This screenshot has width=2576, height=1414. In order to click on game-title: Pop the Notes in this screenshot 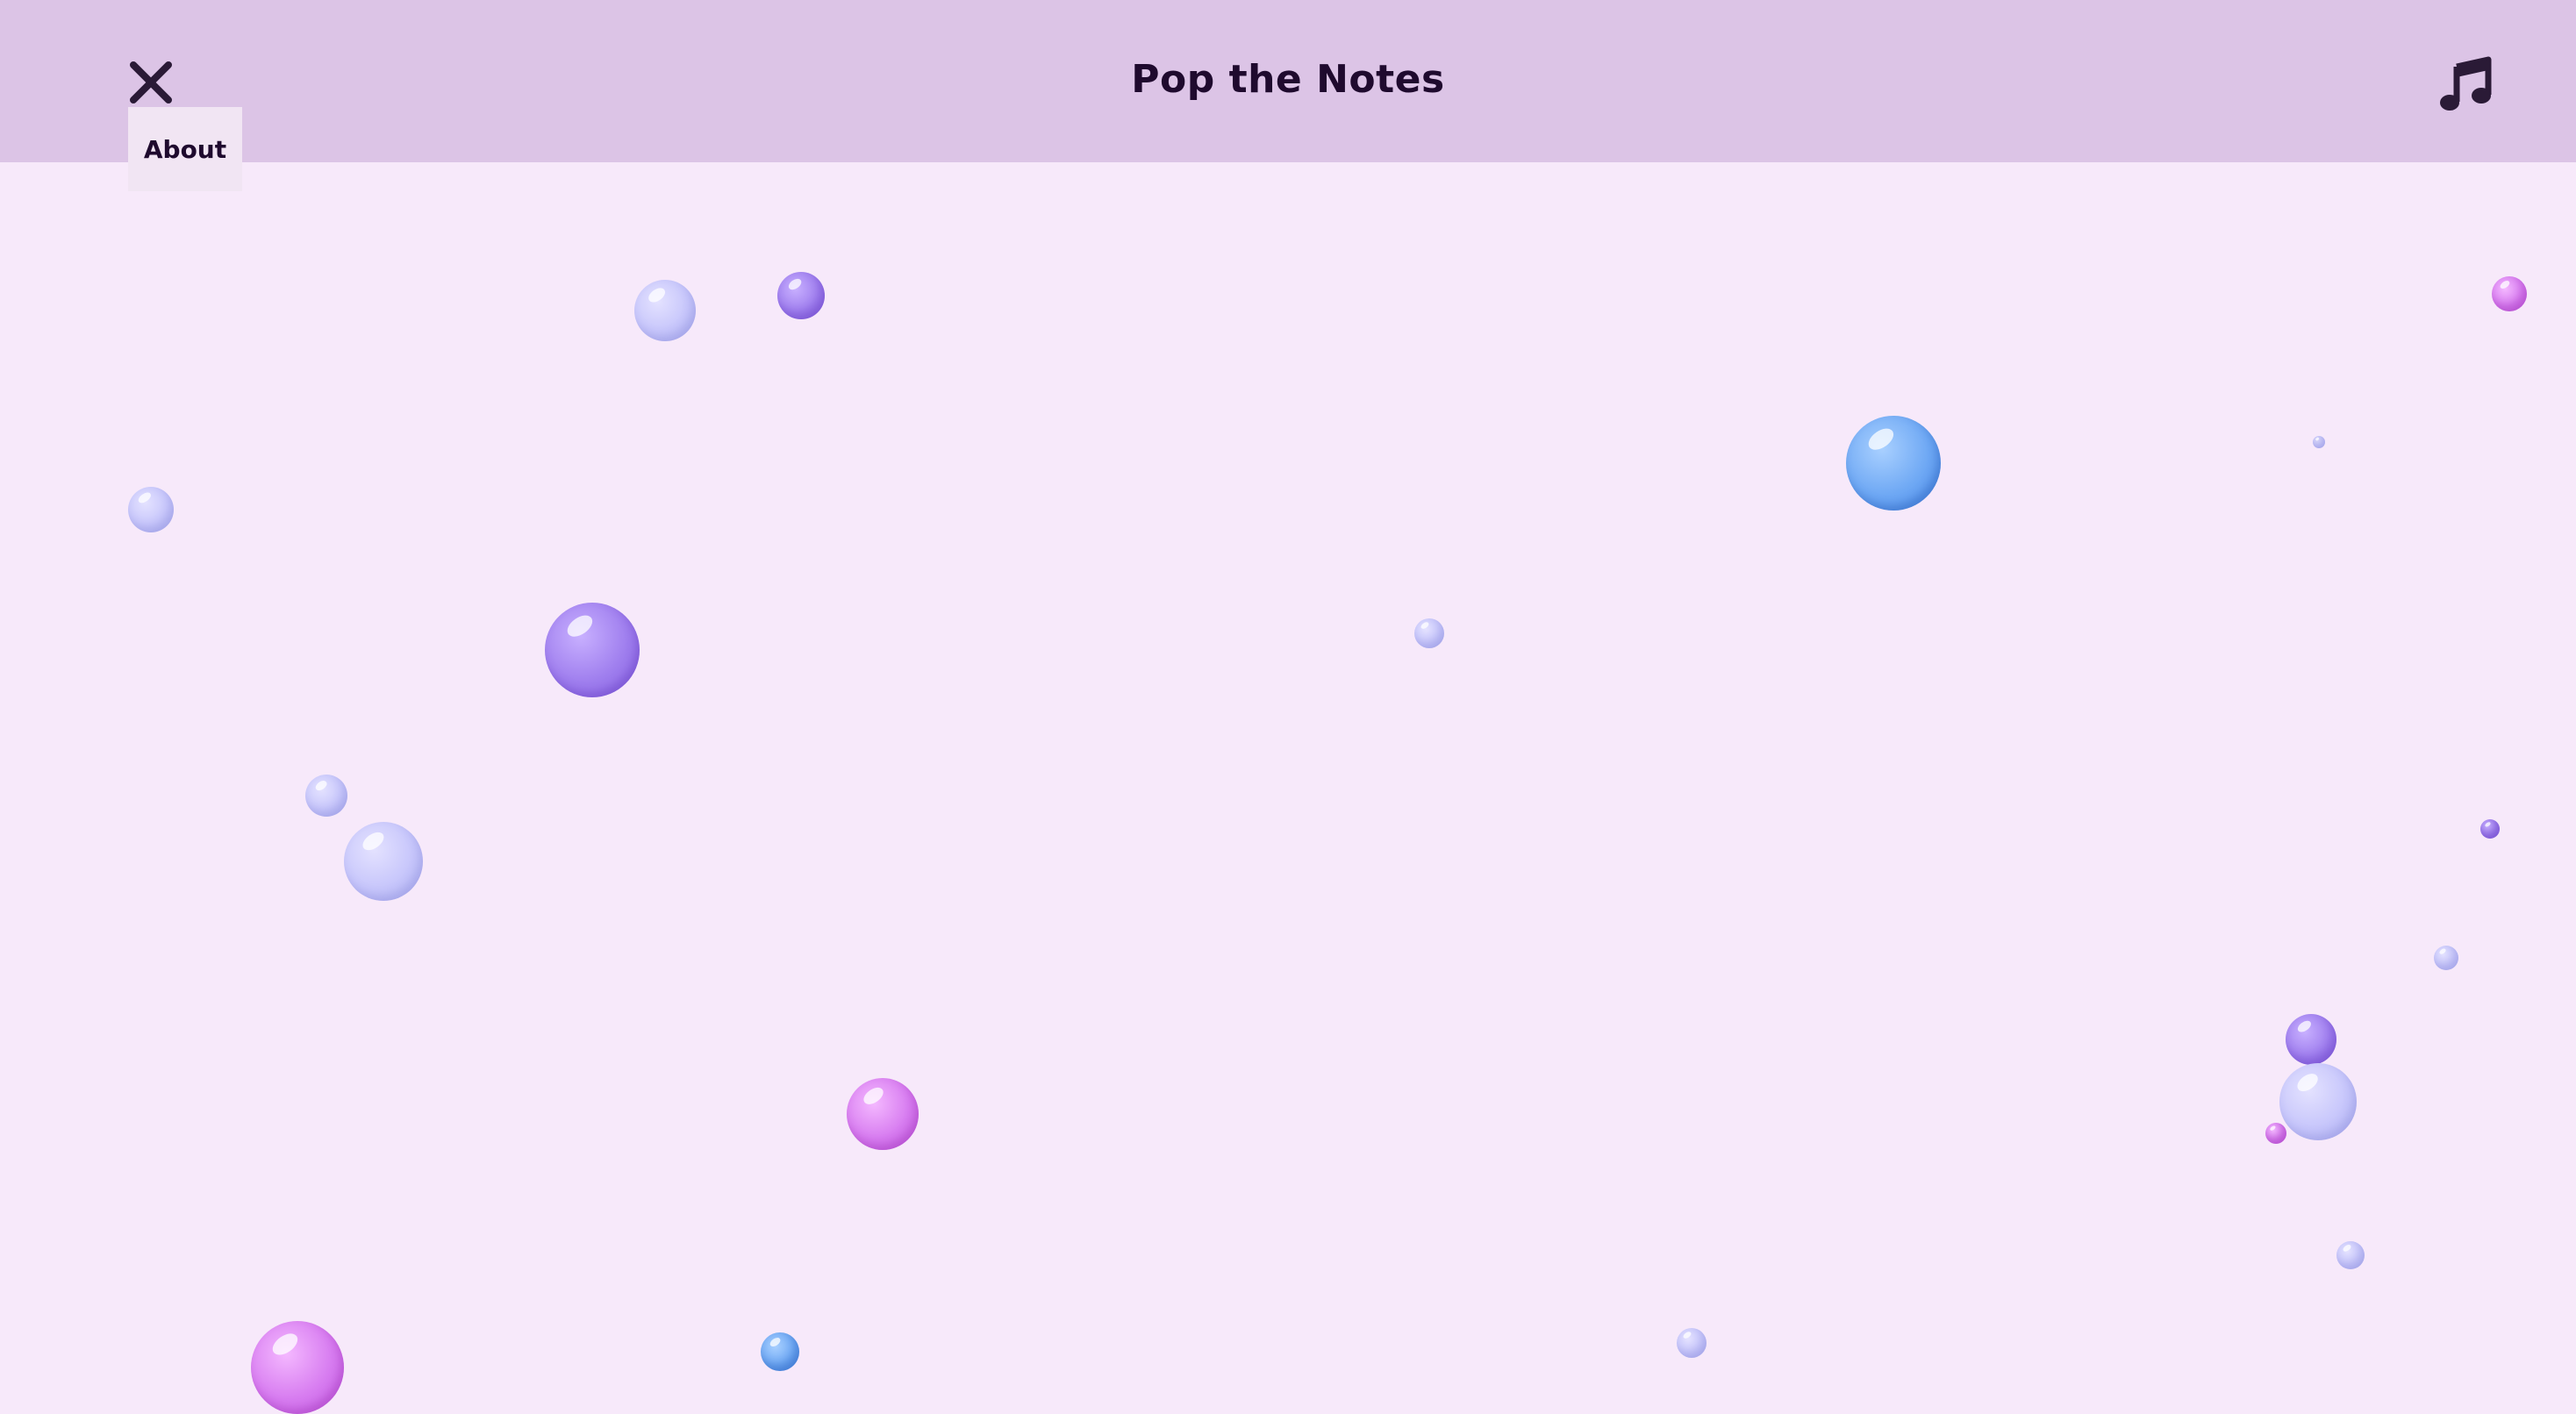, I will do `click(1288, 79)`.